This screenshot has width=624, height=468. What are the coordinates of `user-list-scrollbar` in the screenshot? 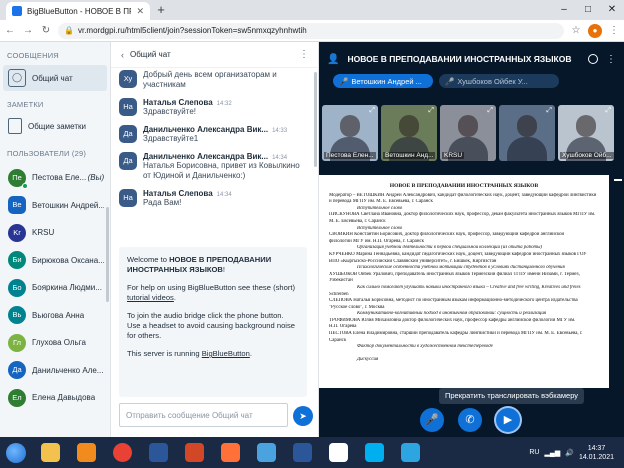 It's located at (107, 254).